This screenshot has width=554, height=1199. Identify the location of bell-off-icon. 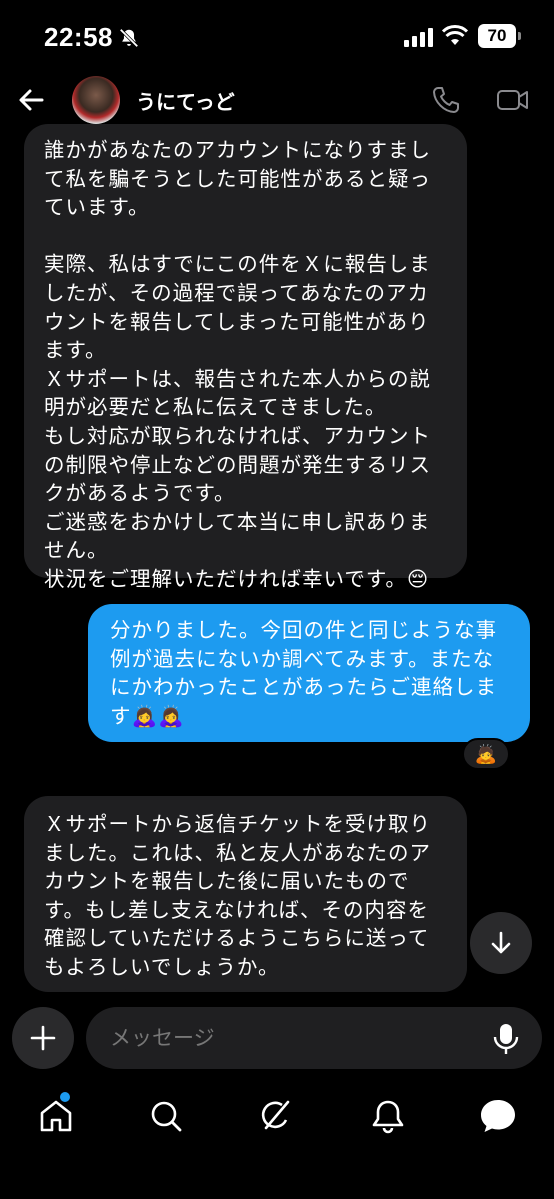
(129, 38).